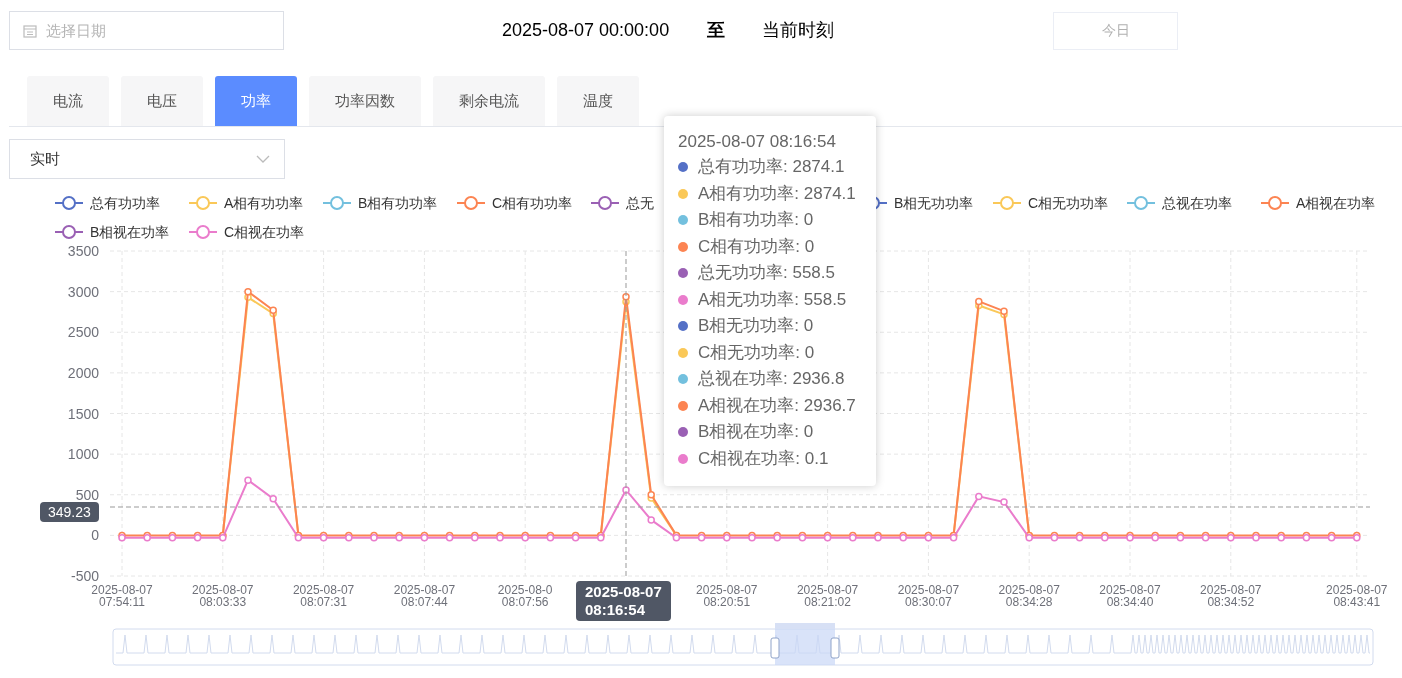 Image resolution: width=1402 pixels, height=678 pixels. Describe the element at coordinates (1130, 596) in the screenshot. I see `x-axis-label: 2025-08-07 08:34:40` at that location.